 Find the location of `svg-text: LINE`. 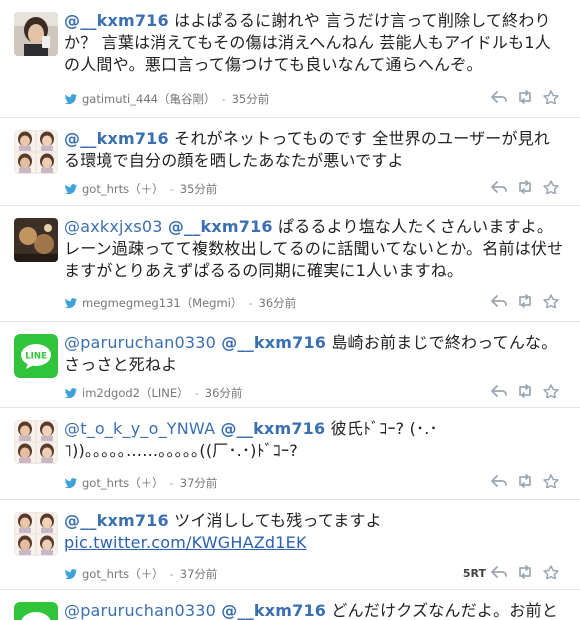

svg-text: LINE is located at coordinates (36, 357).